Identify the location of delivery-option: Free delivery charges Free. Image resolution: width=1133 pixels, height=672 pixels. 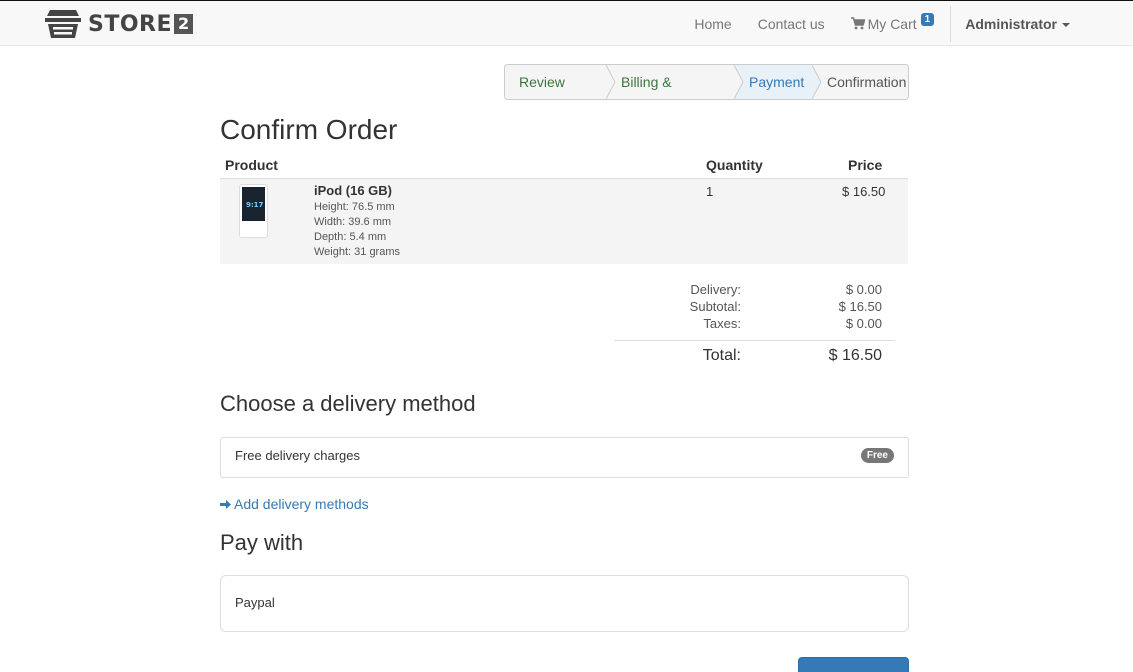
(564, 457).